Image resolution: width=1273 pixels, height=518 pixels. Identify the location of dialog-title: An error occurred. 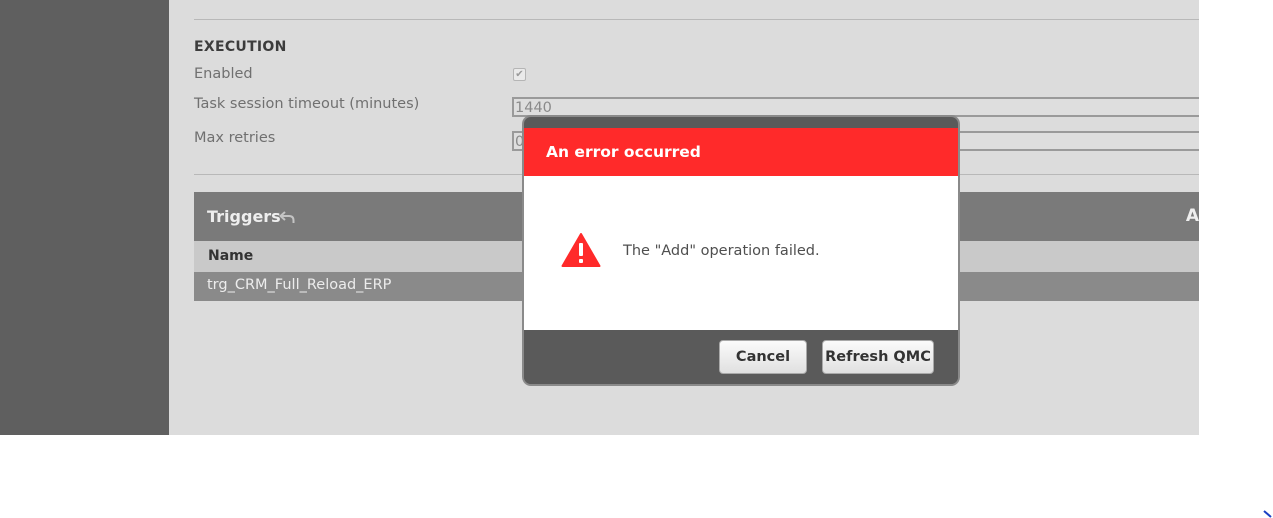
(741, 152).